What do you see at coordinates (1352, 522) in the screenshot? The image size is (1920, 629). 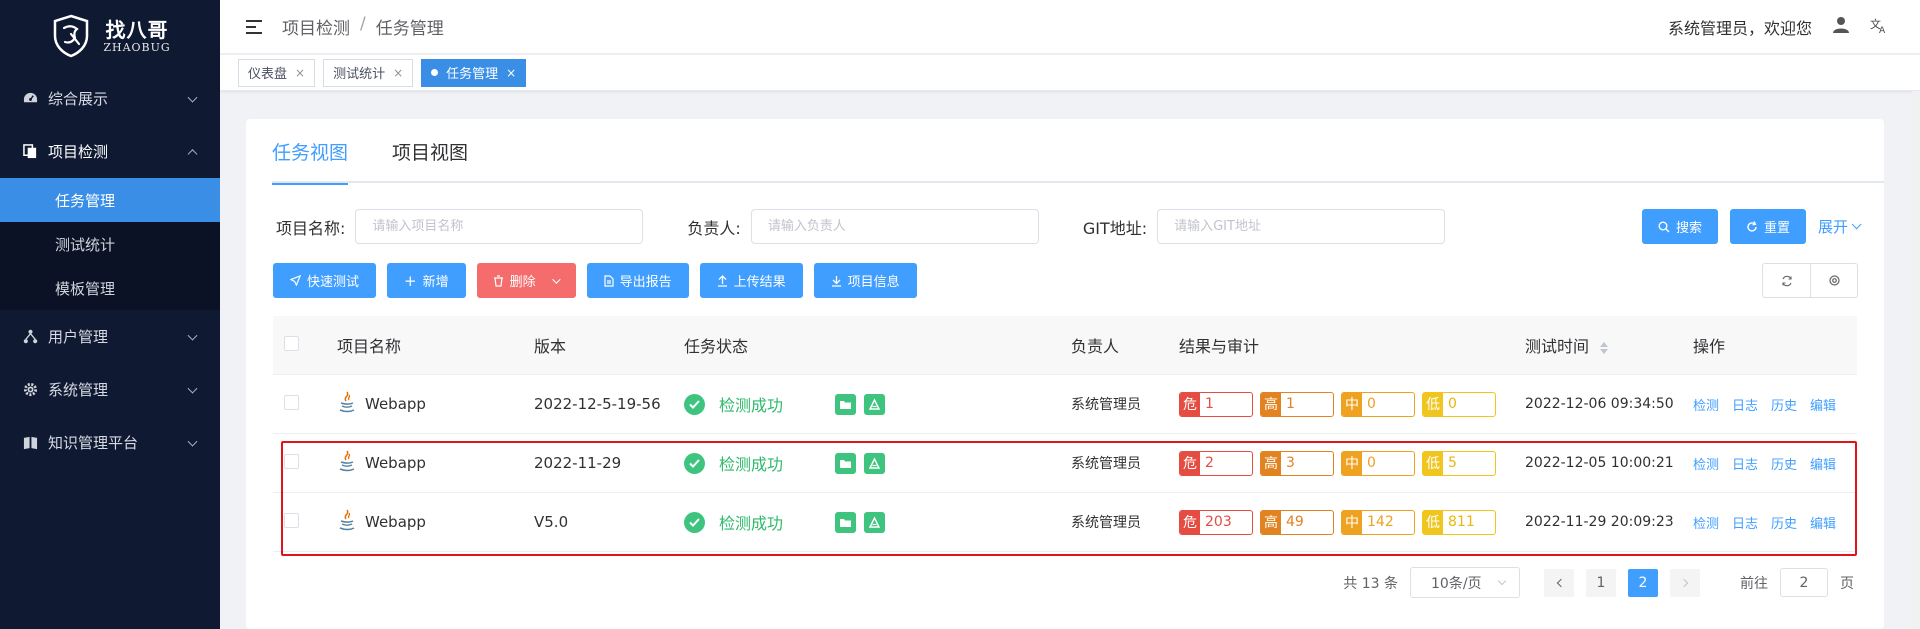 I see `severity-key: 中` at bounding box center [1352, 522].